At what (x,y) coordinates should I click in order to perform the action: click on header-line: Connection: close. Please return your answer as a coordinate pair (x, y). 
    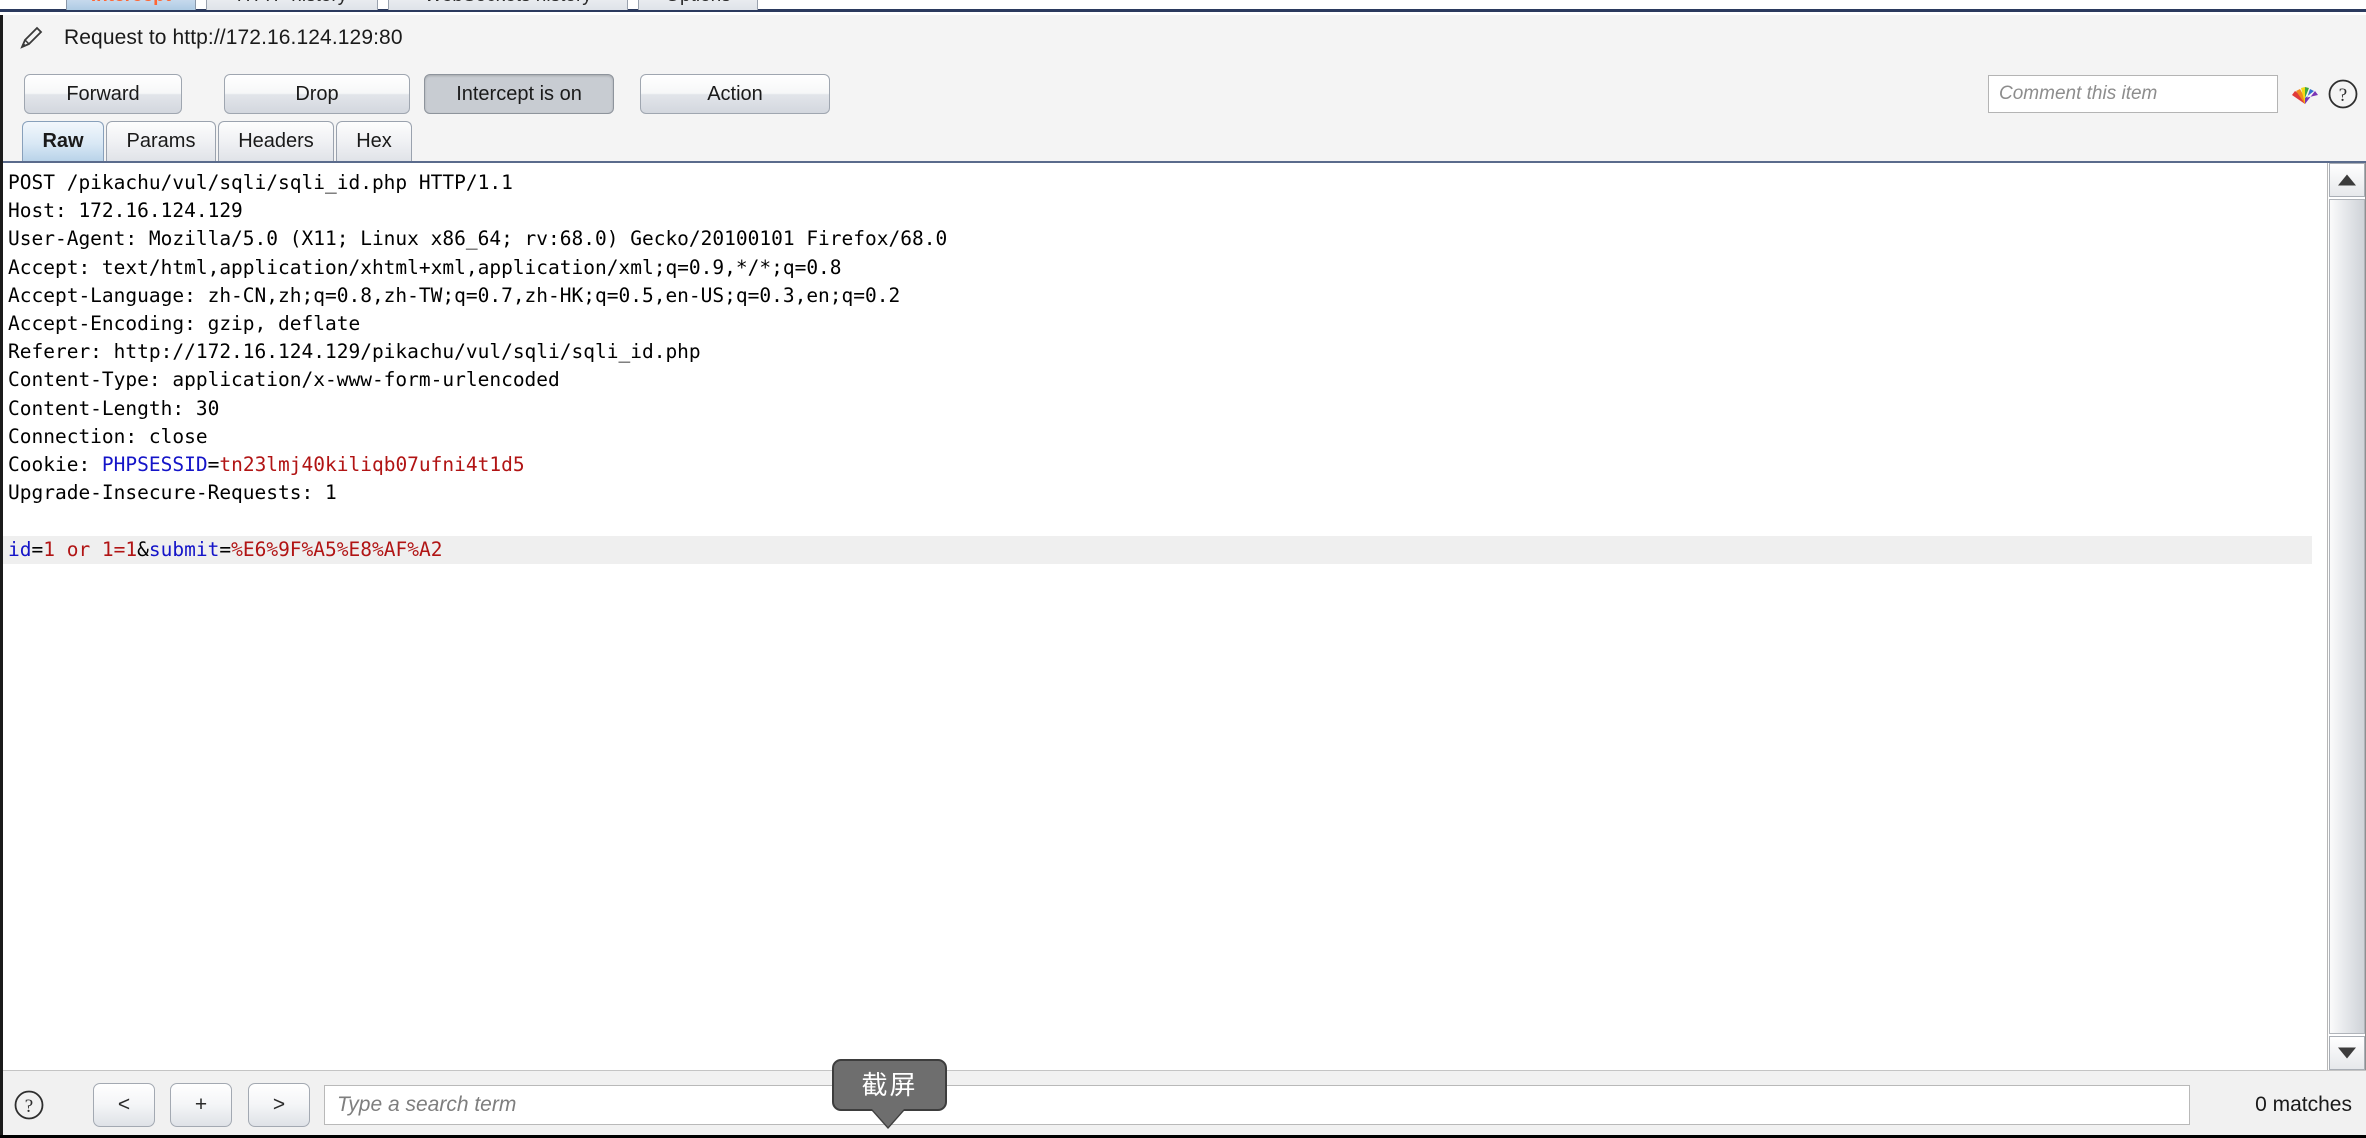
    Looking at the image, I should click on (108, 436).